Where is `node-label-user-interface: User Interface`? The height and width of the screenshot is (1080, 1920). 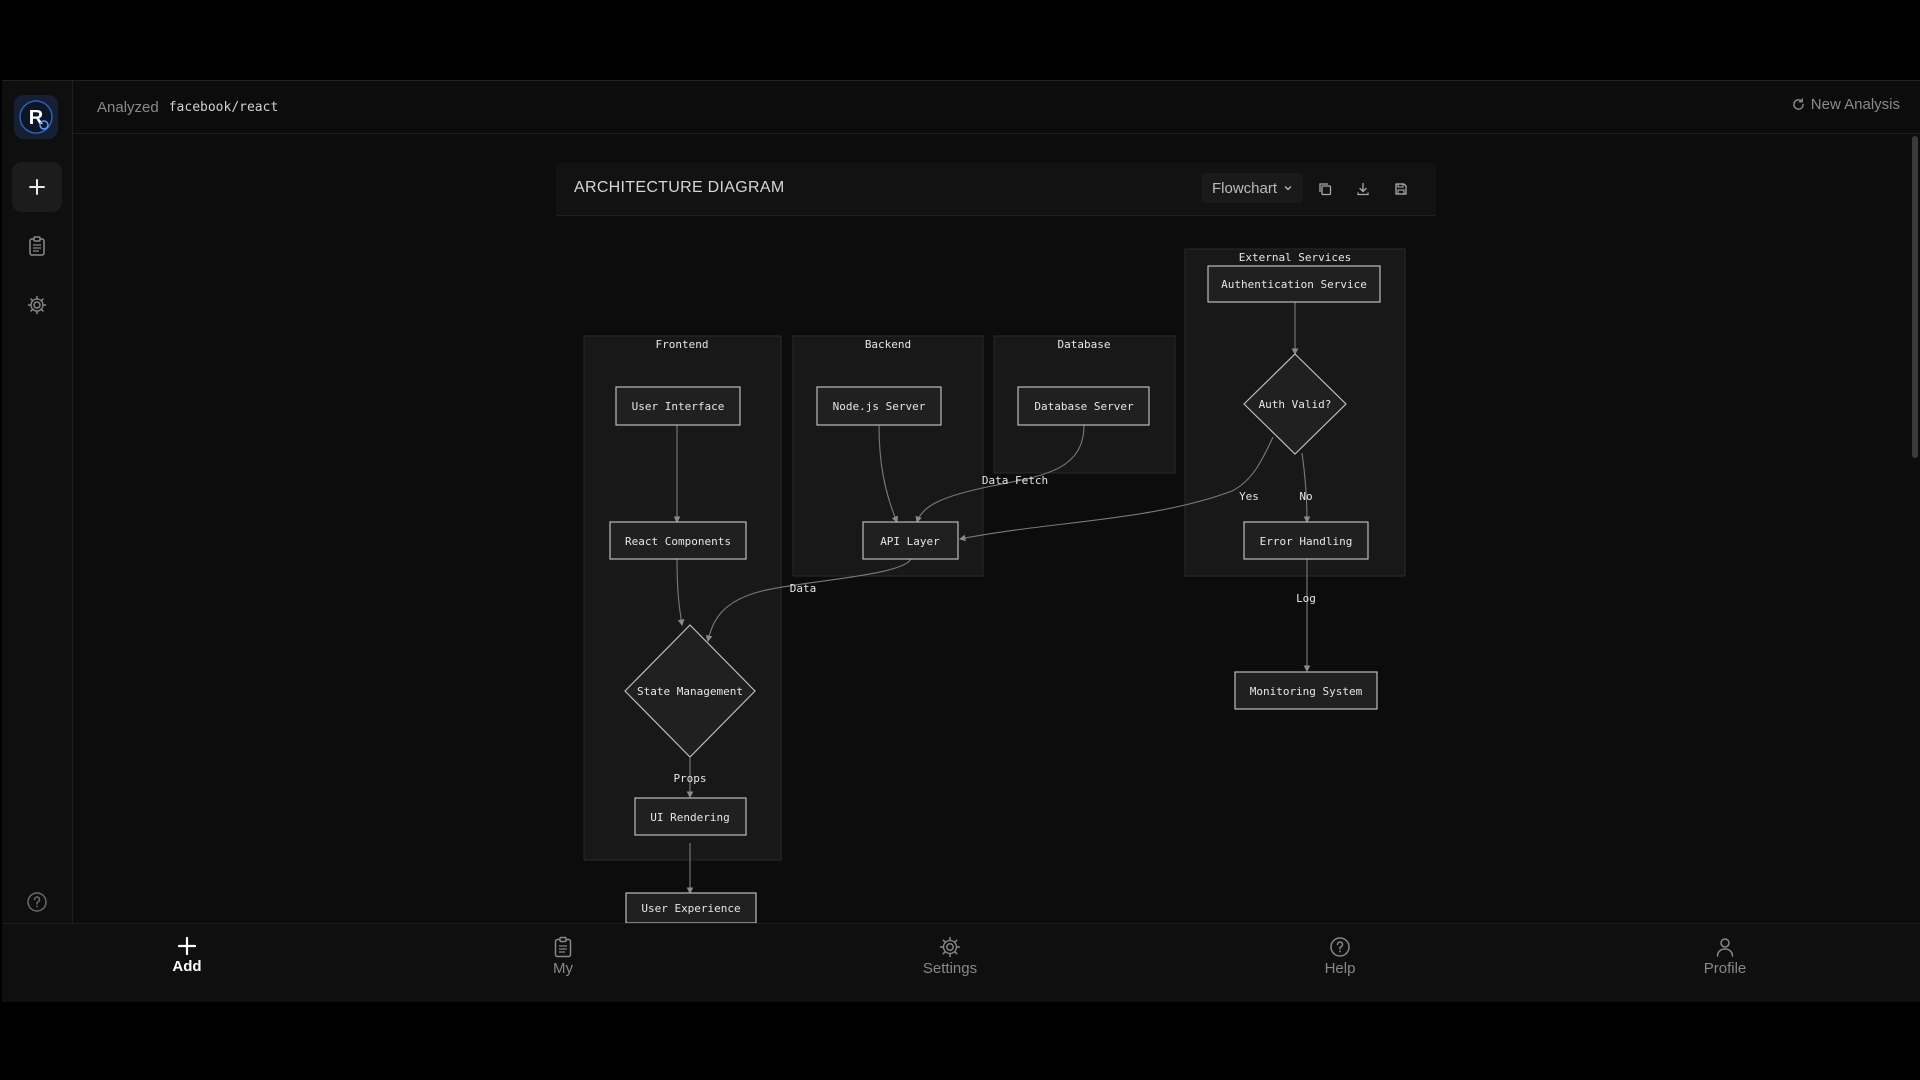
node-label-user-interface: User Interface is located at coordinates (678, 406).